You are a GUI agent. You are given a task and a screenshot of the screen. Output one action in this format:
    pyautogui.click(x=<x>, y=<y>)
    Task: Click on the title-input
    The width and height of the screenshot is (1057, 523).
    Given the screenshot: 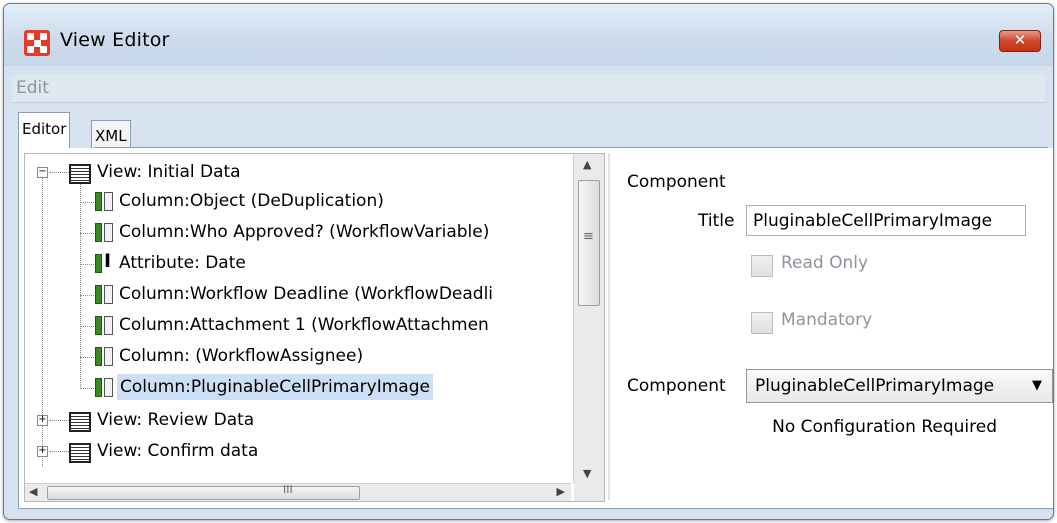 What is the action you would take?
    pyautogui.click(x=886, y=220)
    